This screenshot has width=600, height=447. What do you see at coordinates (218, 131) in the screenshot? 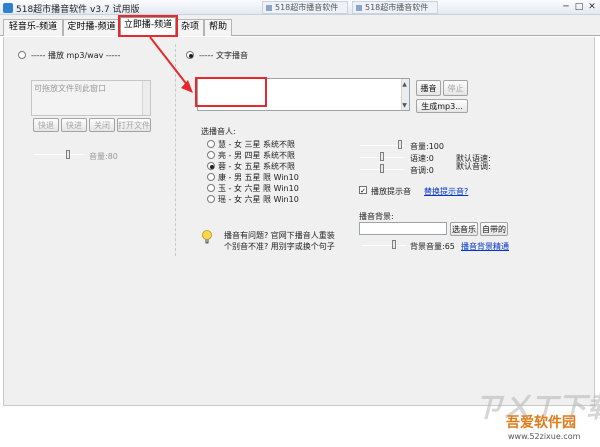
I see `voice-header: 选播音人:` at bounding box center [218, 131].